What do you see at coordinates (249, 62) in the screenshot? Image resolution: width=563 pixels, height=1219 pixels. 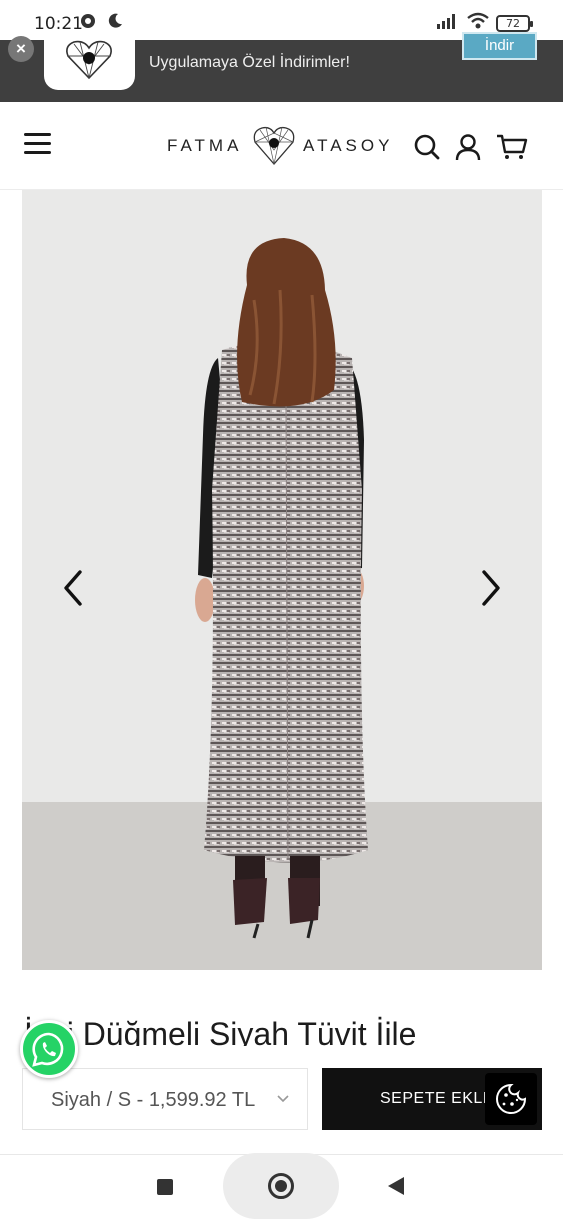 I see `banner-text: Uygulamaya Özel İndirimler!` at bounding box center [249, 62].